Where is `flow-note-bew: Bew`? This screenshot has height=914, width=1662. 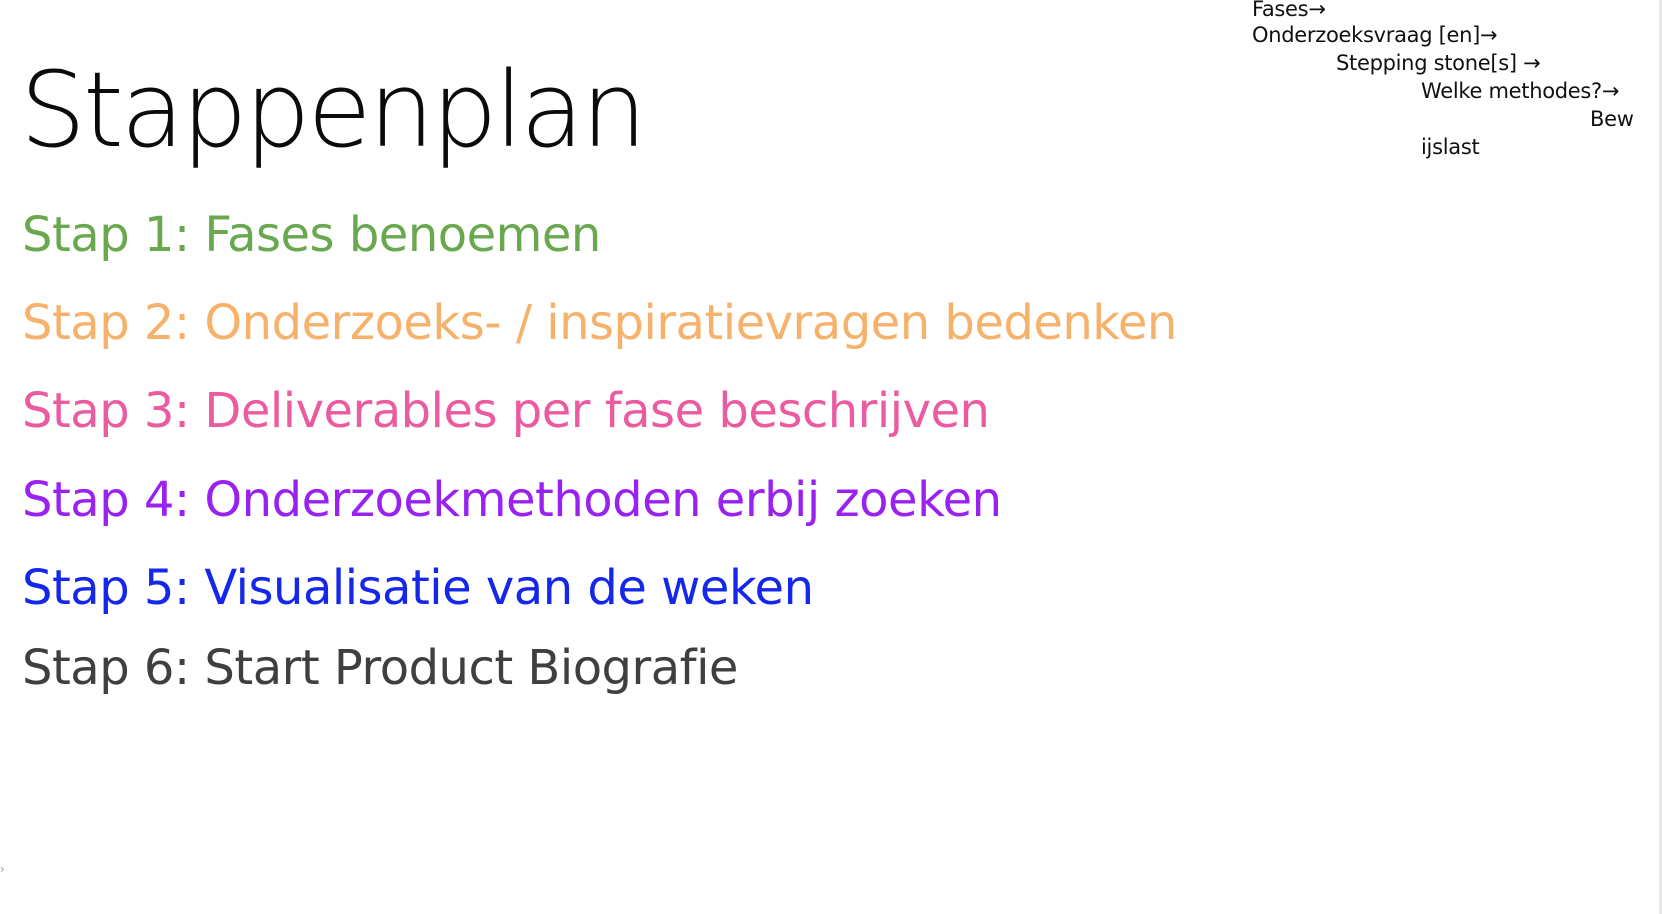
flow-note-bew: Bew is located at coordinates (1612, 119).